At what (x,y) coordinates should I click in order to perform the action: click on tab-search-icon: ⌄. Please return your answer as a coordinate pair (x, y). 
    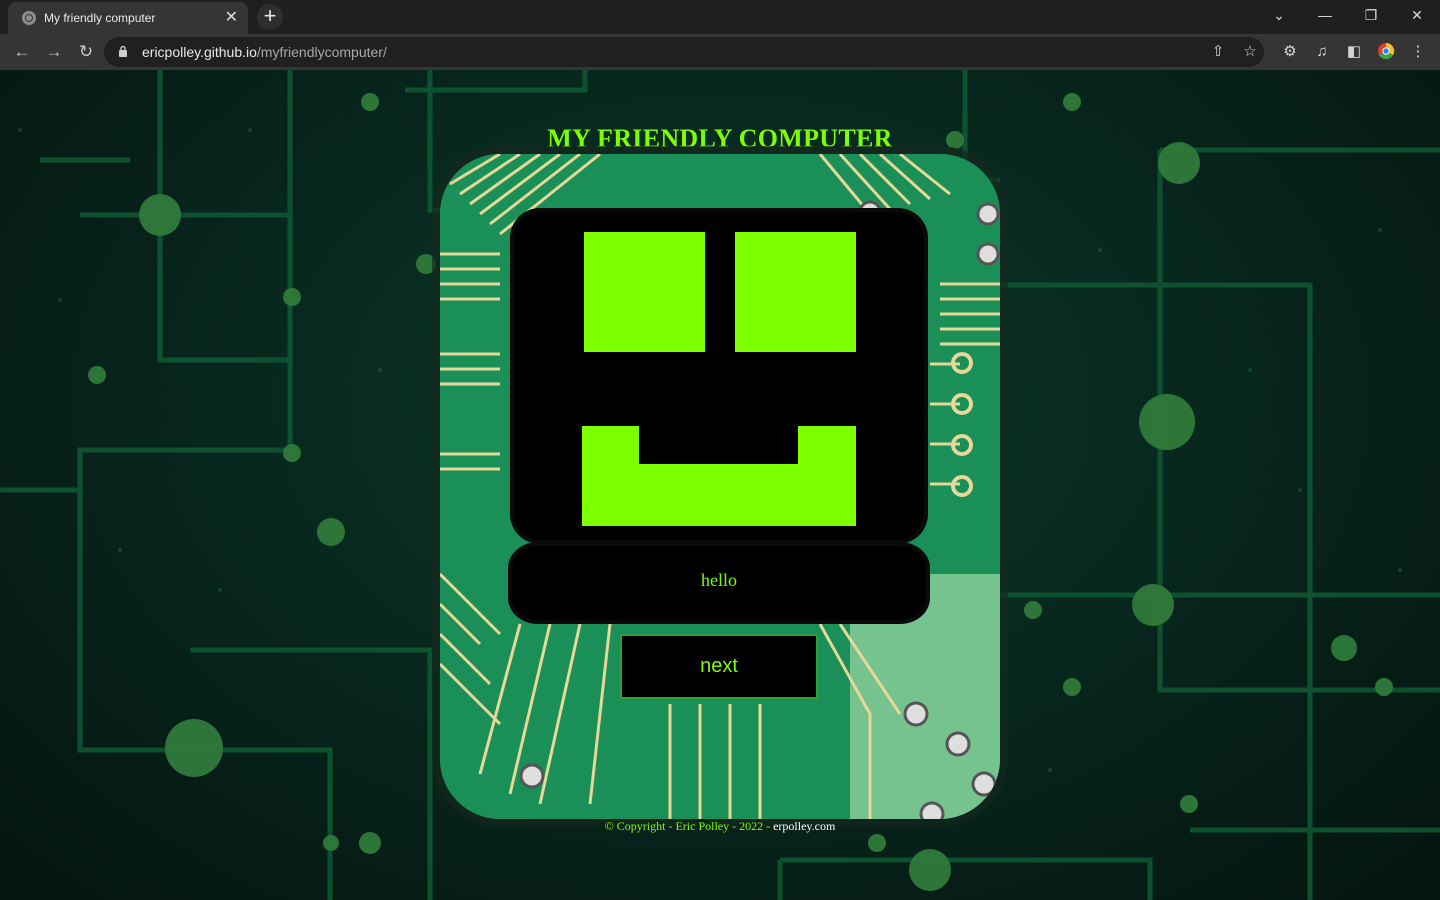
    Looking at the image, I should click on (1279, 16).